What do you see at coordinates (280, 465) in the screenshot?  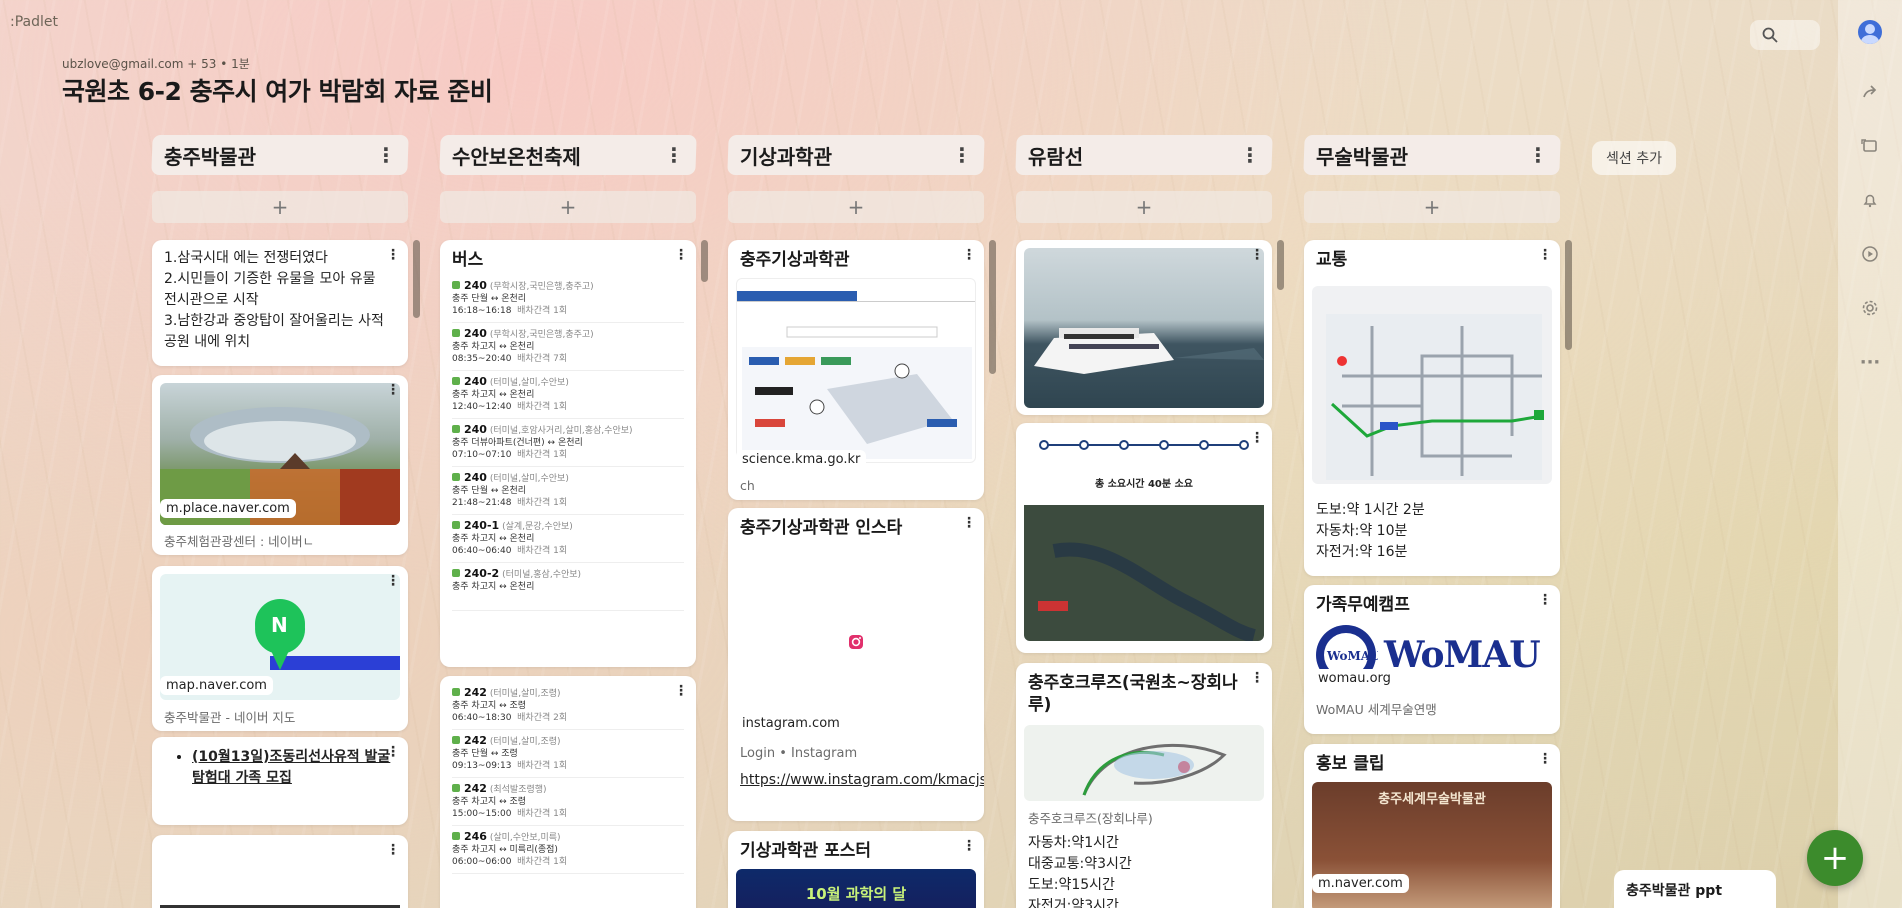 I see `post-card: ⋮ m.place.naver.com 충주체험관광센터 : 네이버ㄴ` at bounding box center [280, 465].